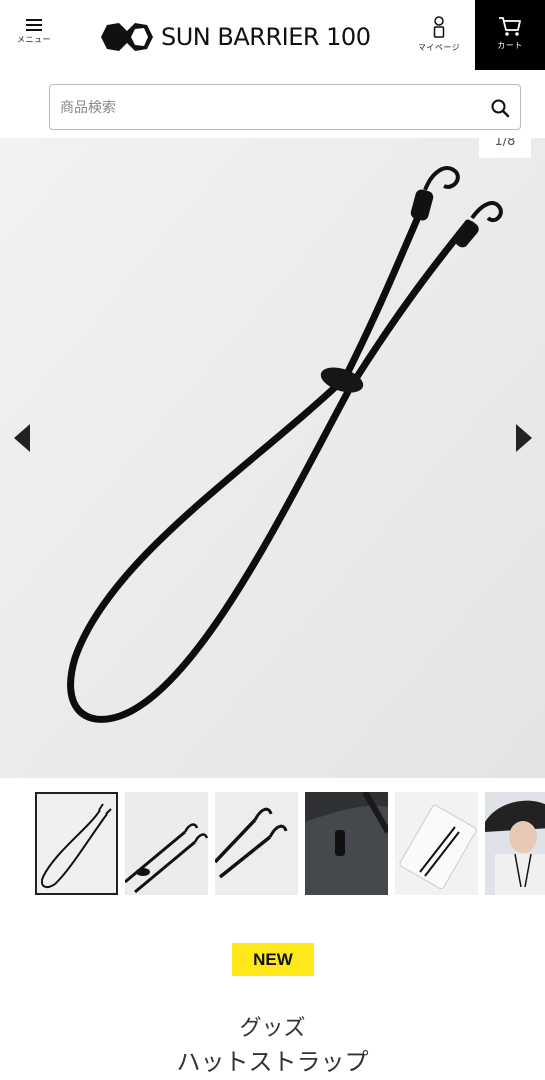  Describe the element at coordinates (23, 438) in the screenshot. I see `prev-image-arrow-icon` at that location.